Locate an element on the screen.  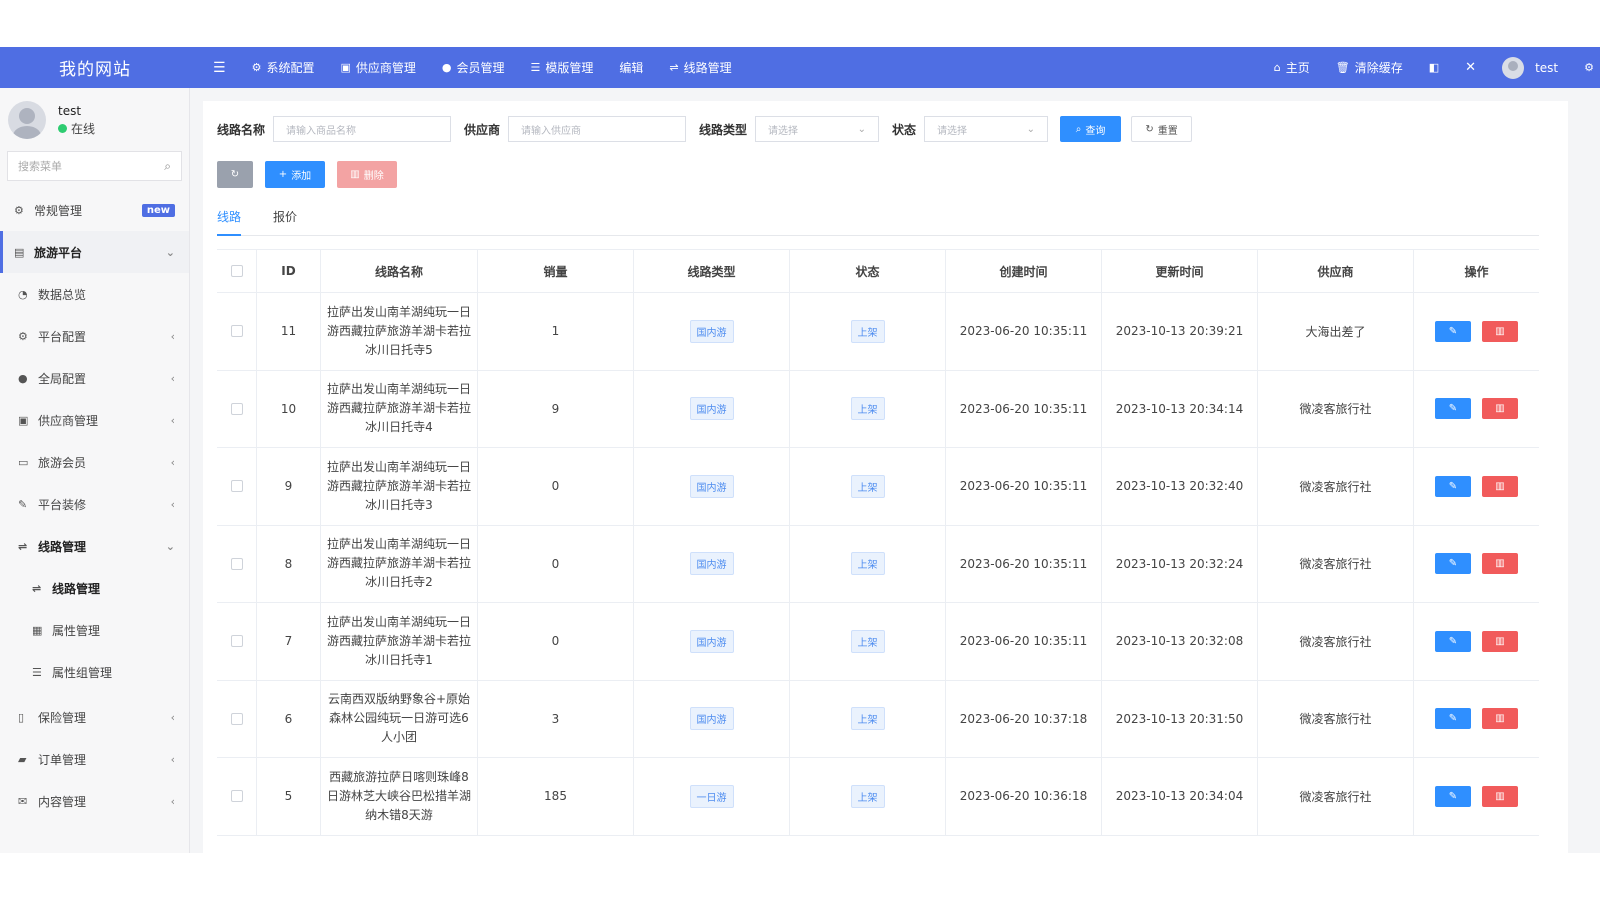
sidebar-item-label: 属性管理 is located at coordinates (76, 630).